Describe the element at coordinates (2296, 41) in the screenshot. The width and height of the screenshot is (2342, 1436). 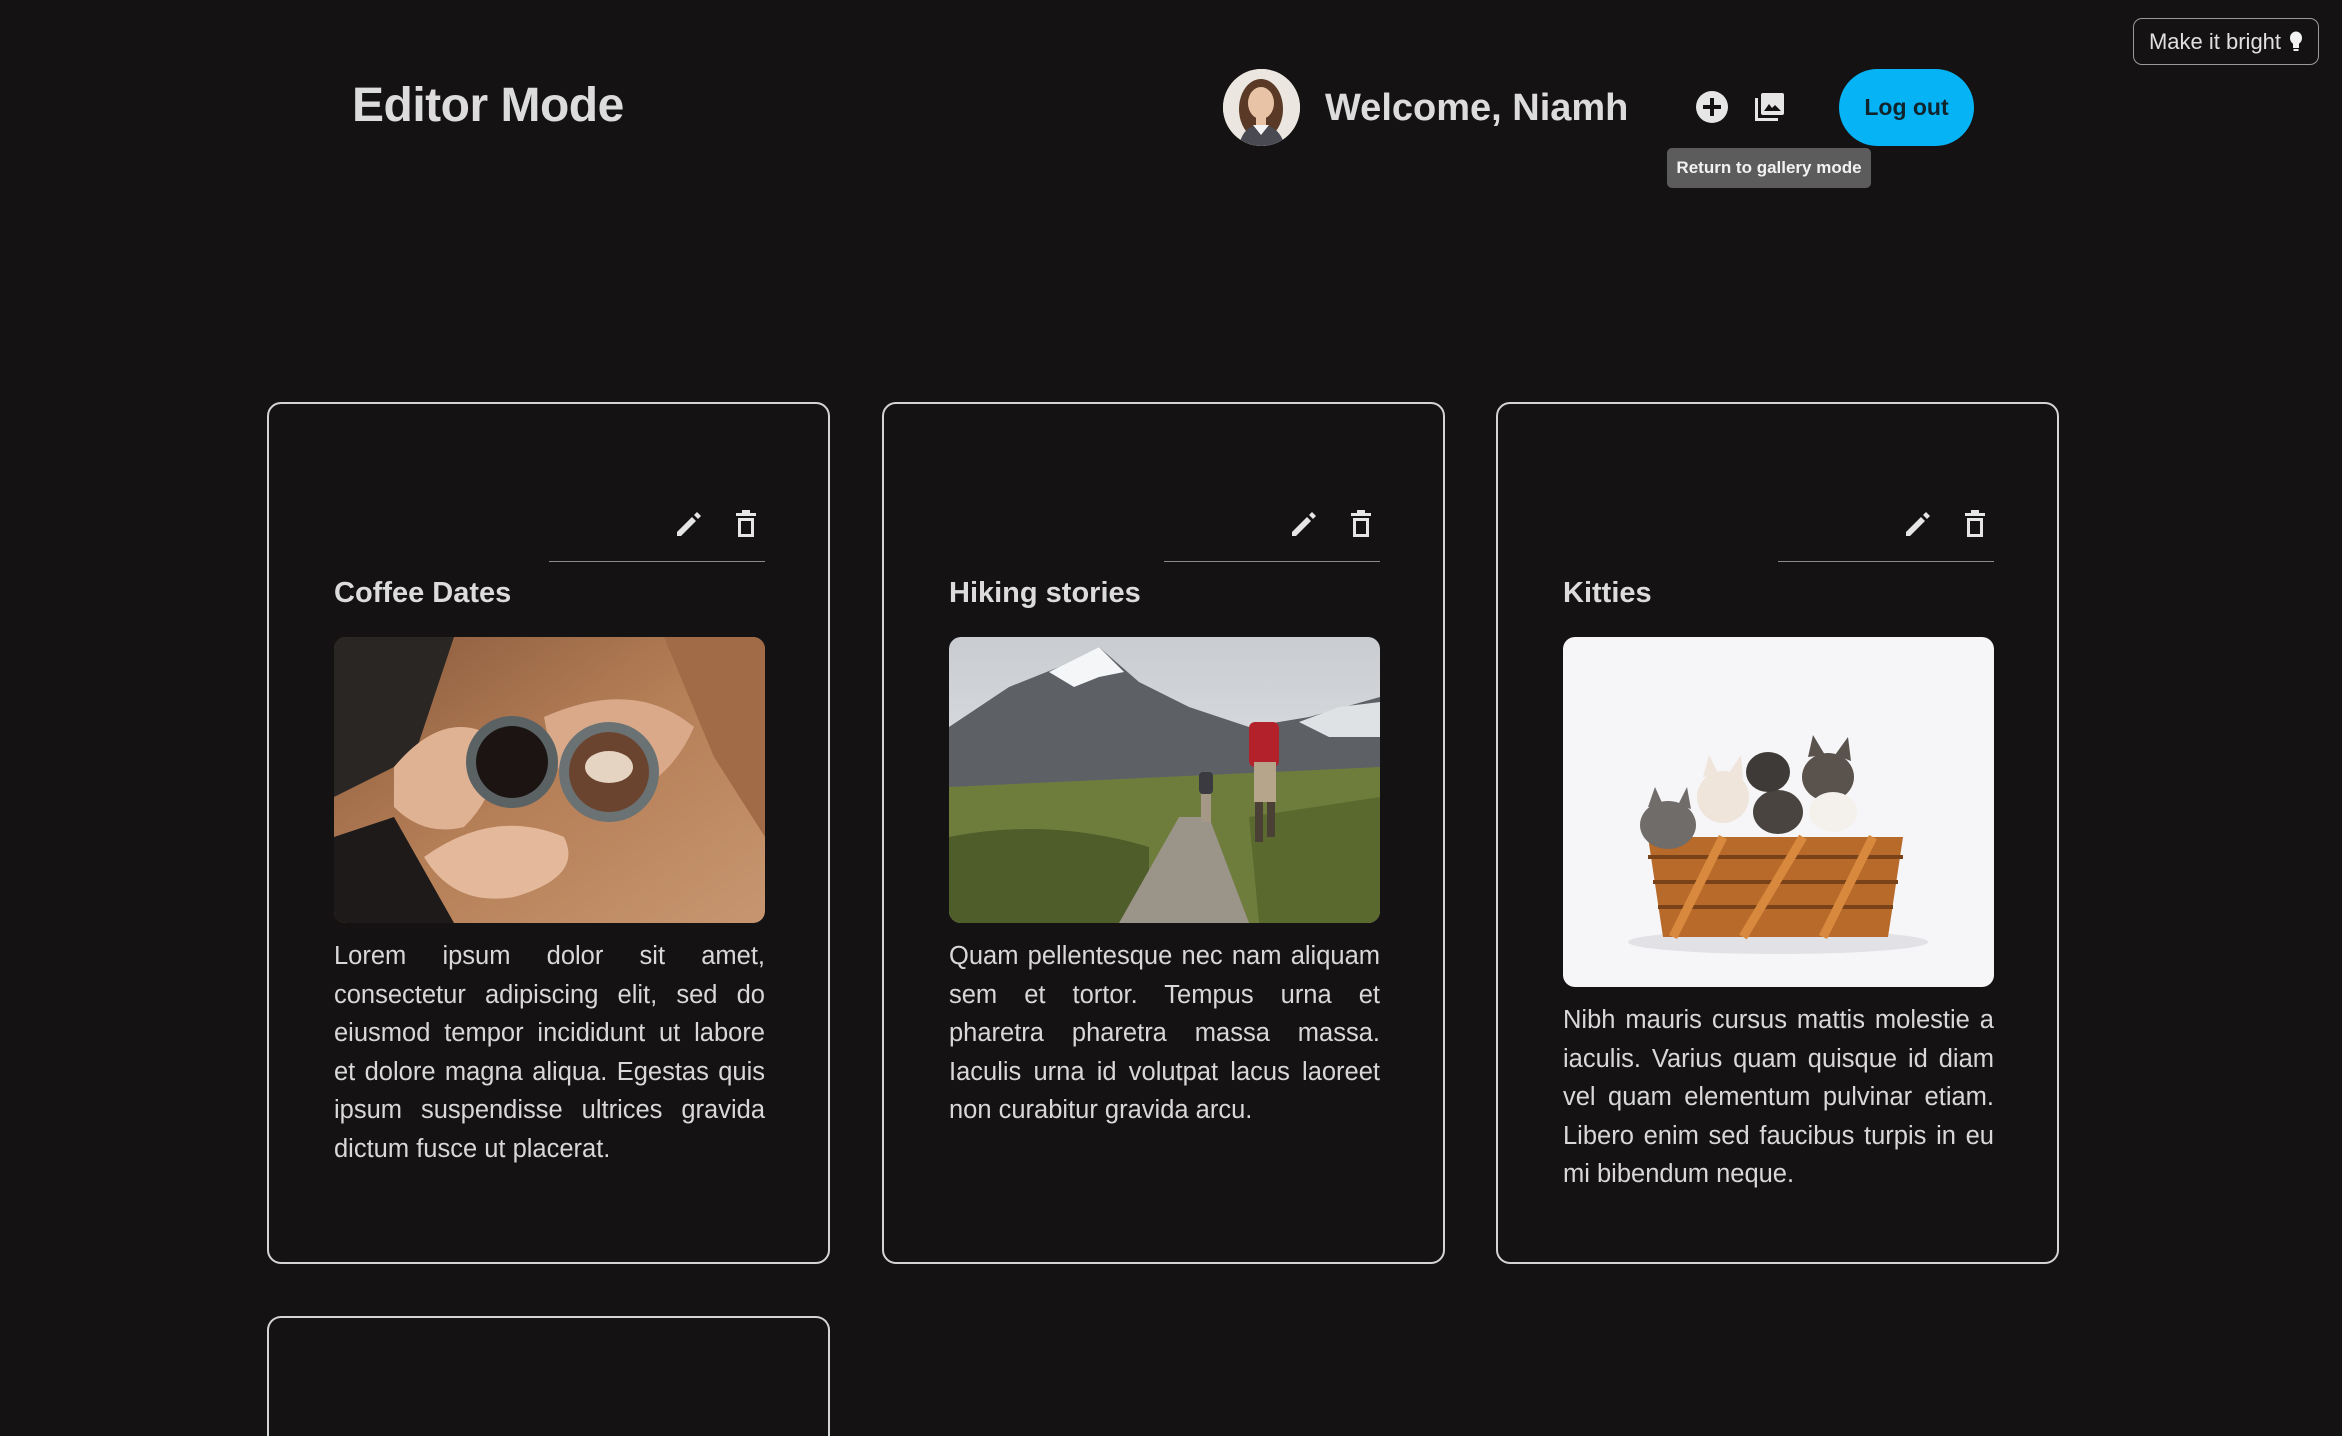
I see `lightbulb-icon` at that location.